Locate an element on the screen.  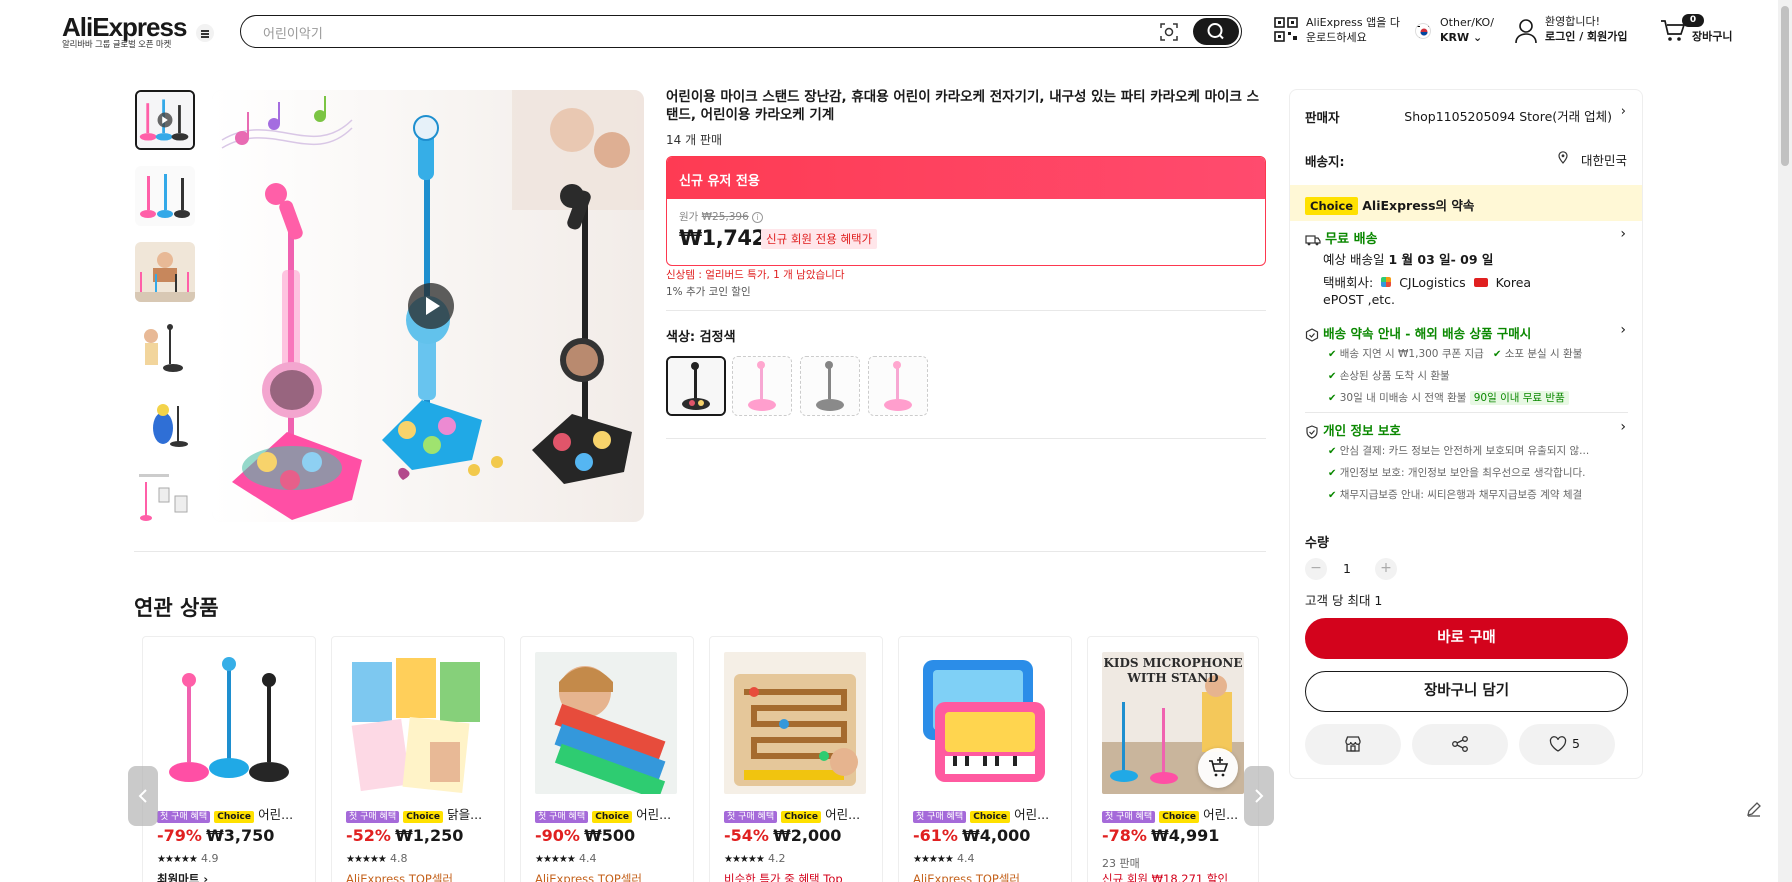
card-image: KIDS MICROPHONE WITH STAND is located at coordinates (1173, 723).